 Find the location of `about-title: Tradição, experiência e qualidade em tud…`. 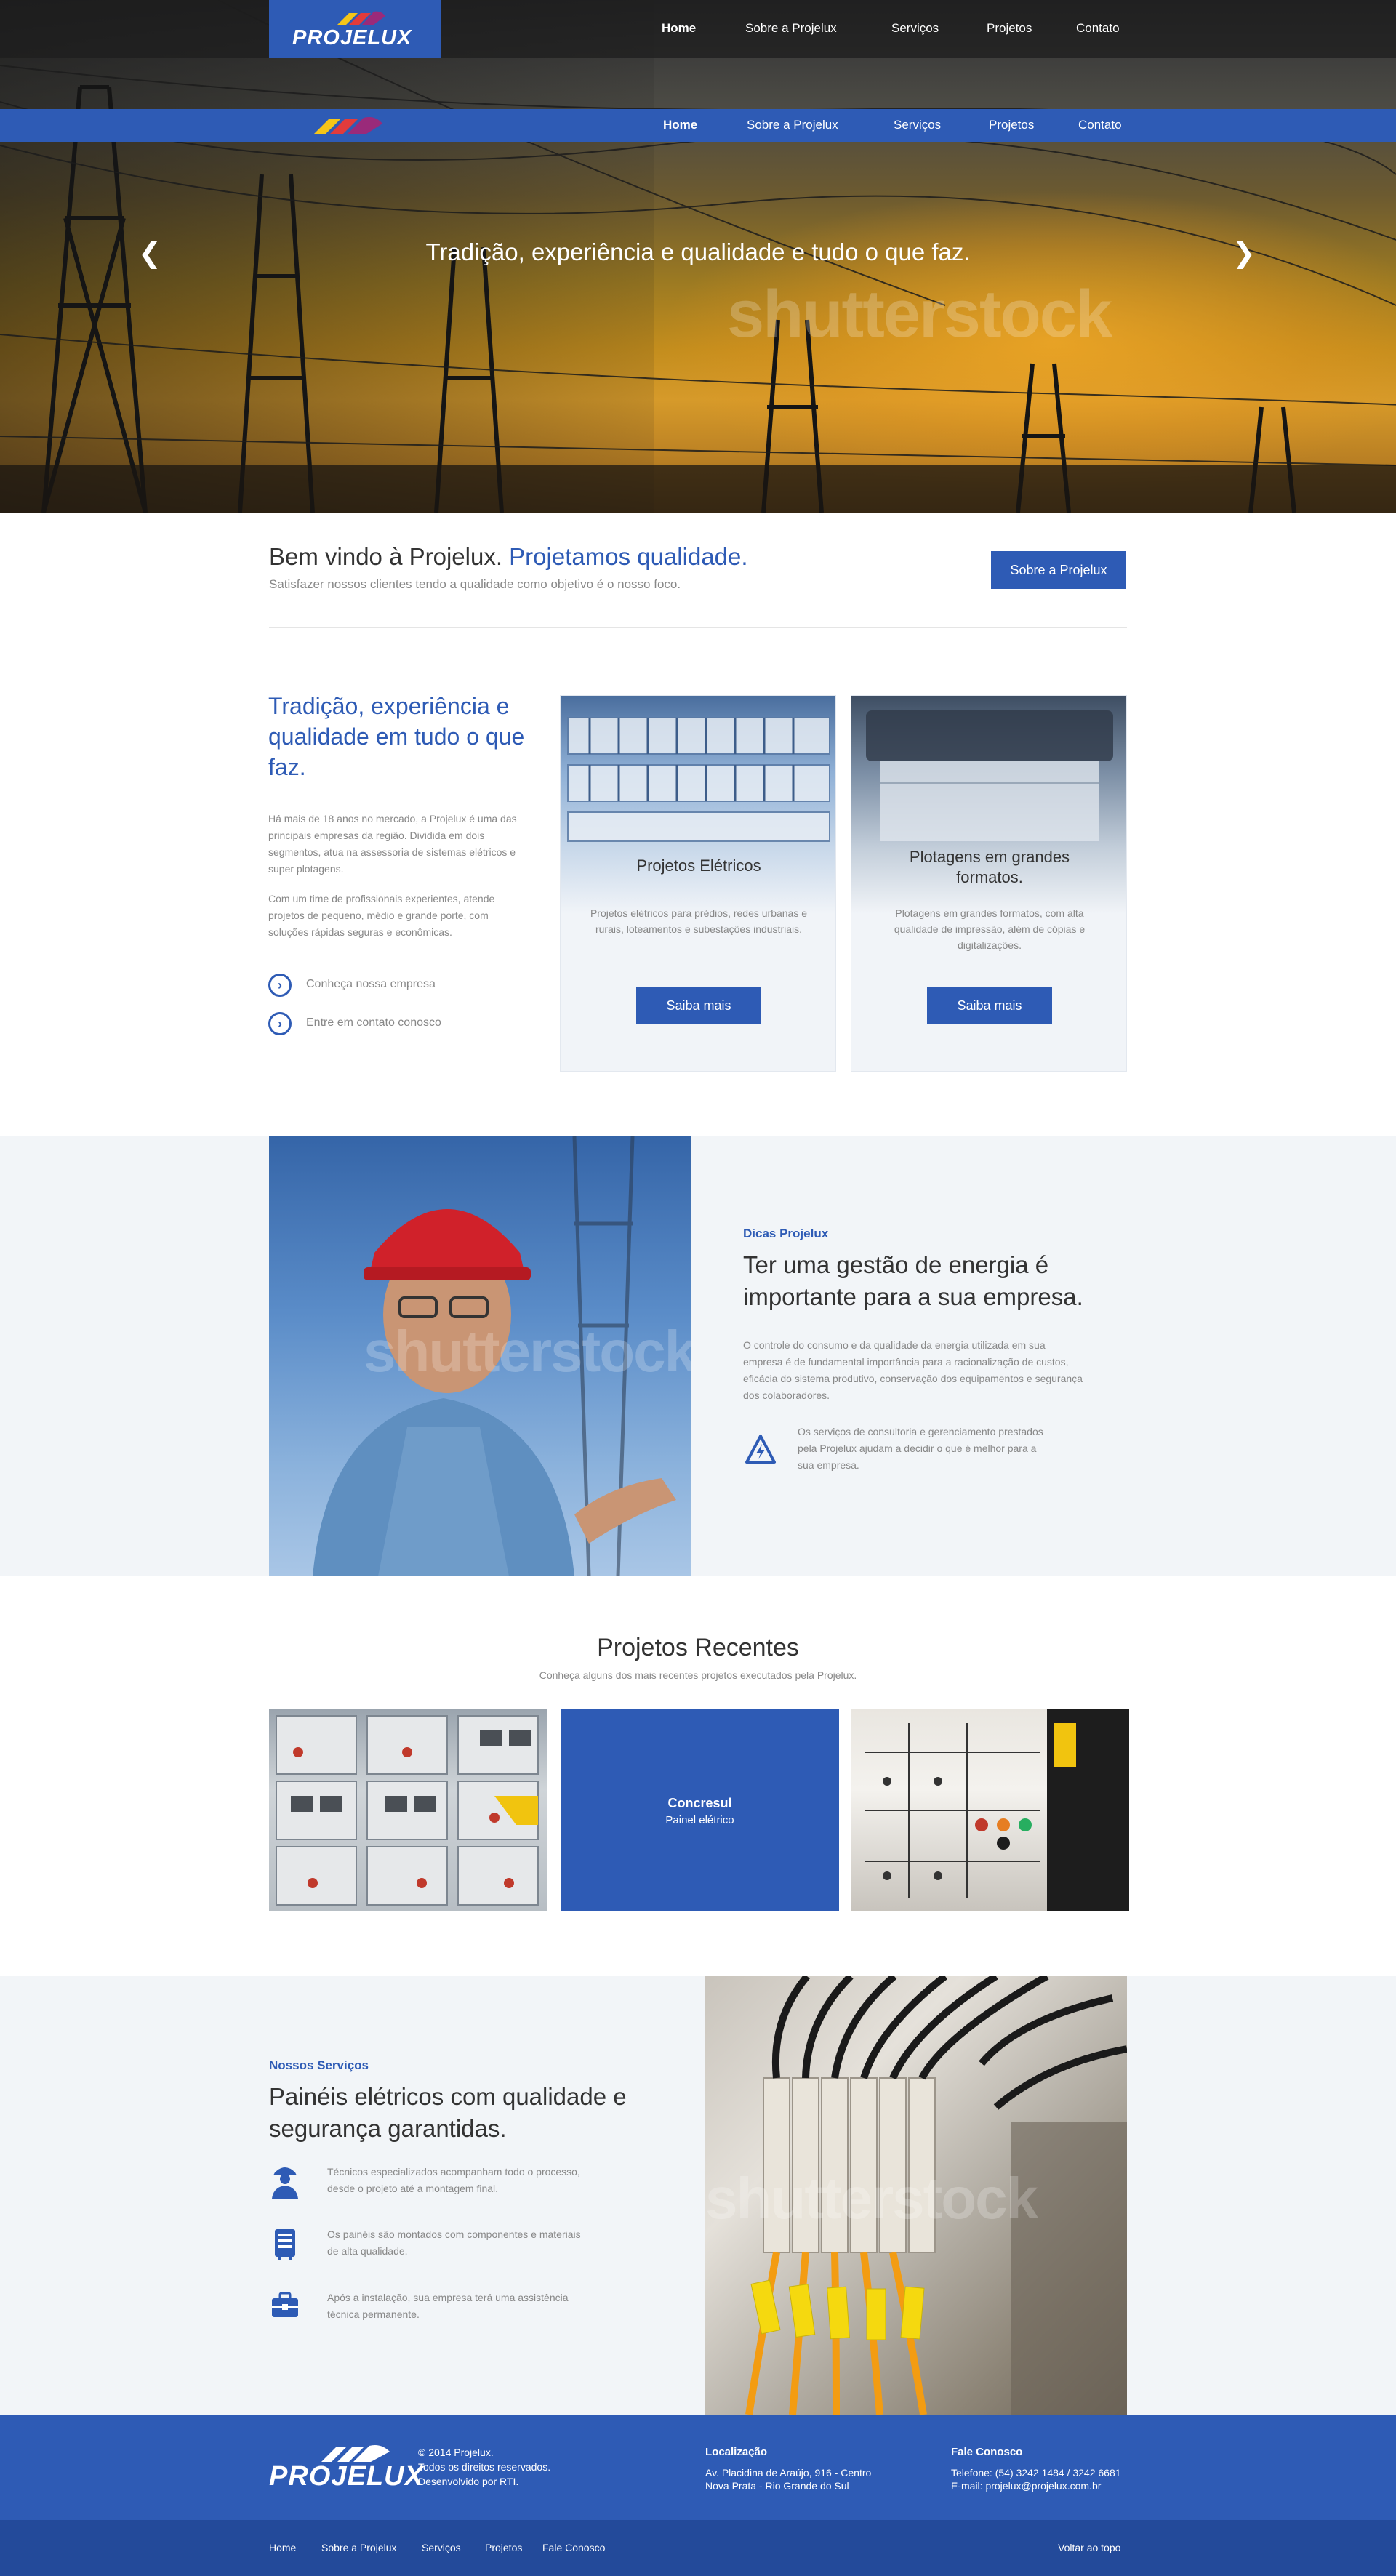

about-title: Tradição, experiência e qualidade em tud… is located at coordinates (396, 736).